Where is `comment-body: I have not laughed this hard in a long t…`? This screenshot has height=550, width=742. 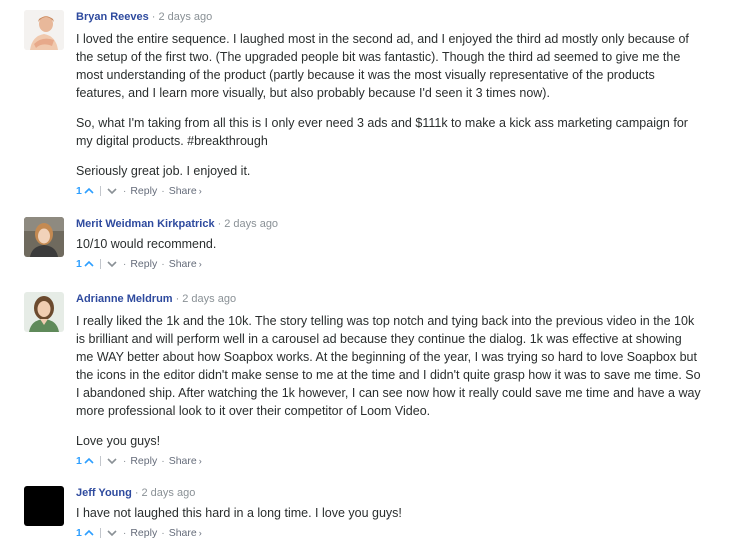 comment-body: I have not laughed this hard in a long t… is located at coordinates (389, 513).